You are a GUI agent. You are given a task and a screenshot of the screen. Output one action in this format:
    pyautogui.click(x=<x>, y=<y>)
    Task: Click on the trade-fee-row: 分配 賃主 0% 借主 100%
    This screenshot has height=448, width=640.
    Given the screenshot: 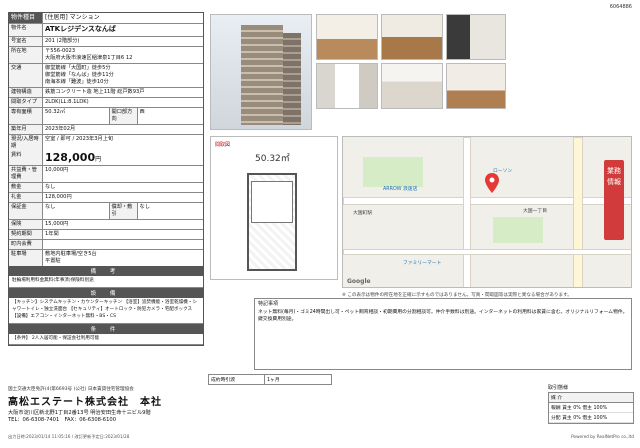 What is the action you would take?
    pyautogui.click(x=591, y=418)
    